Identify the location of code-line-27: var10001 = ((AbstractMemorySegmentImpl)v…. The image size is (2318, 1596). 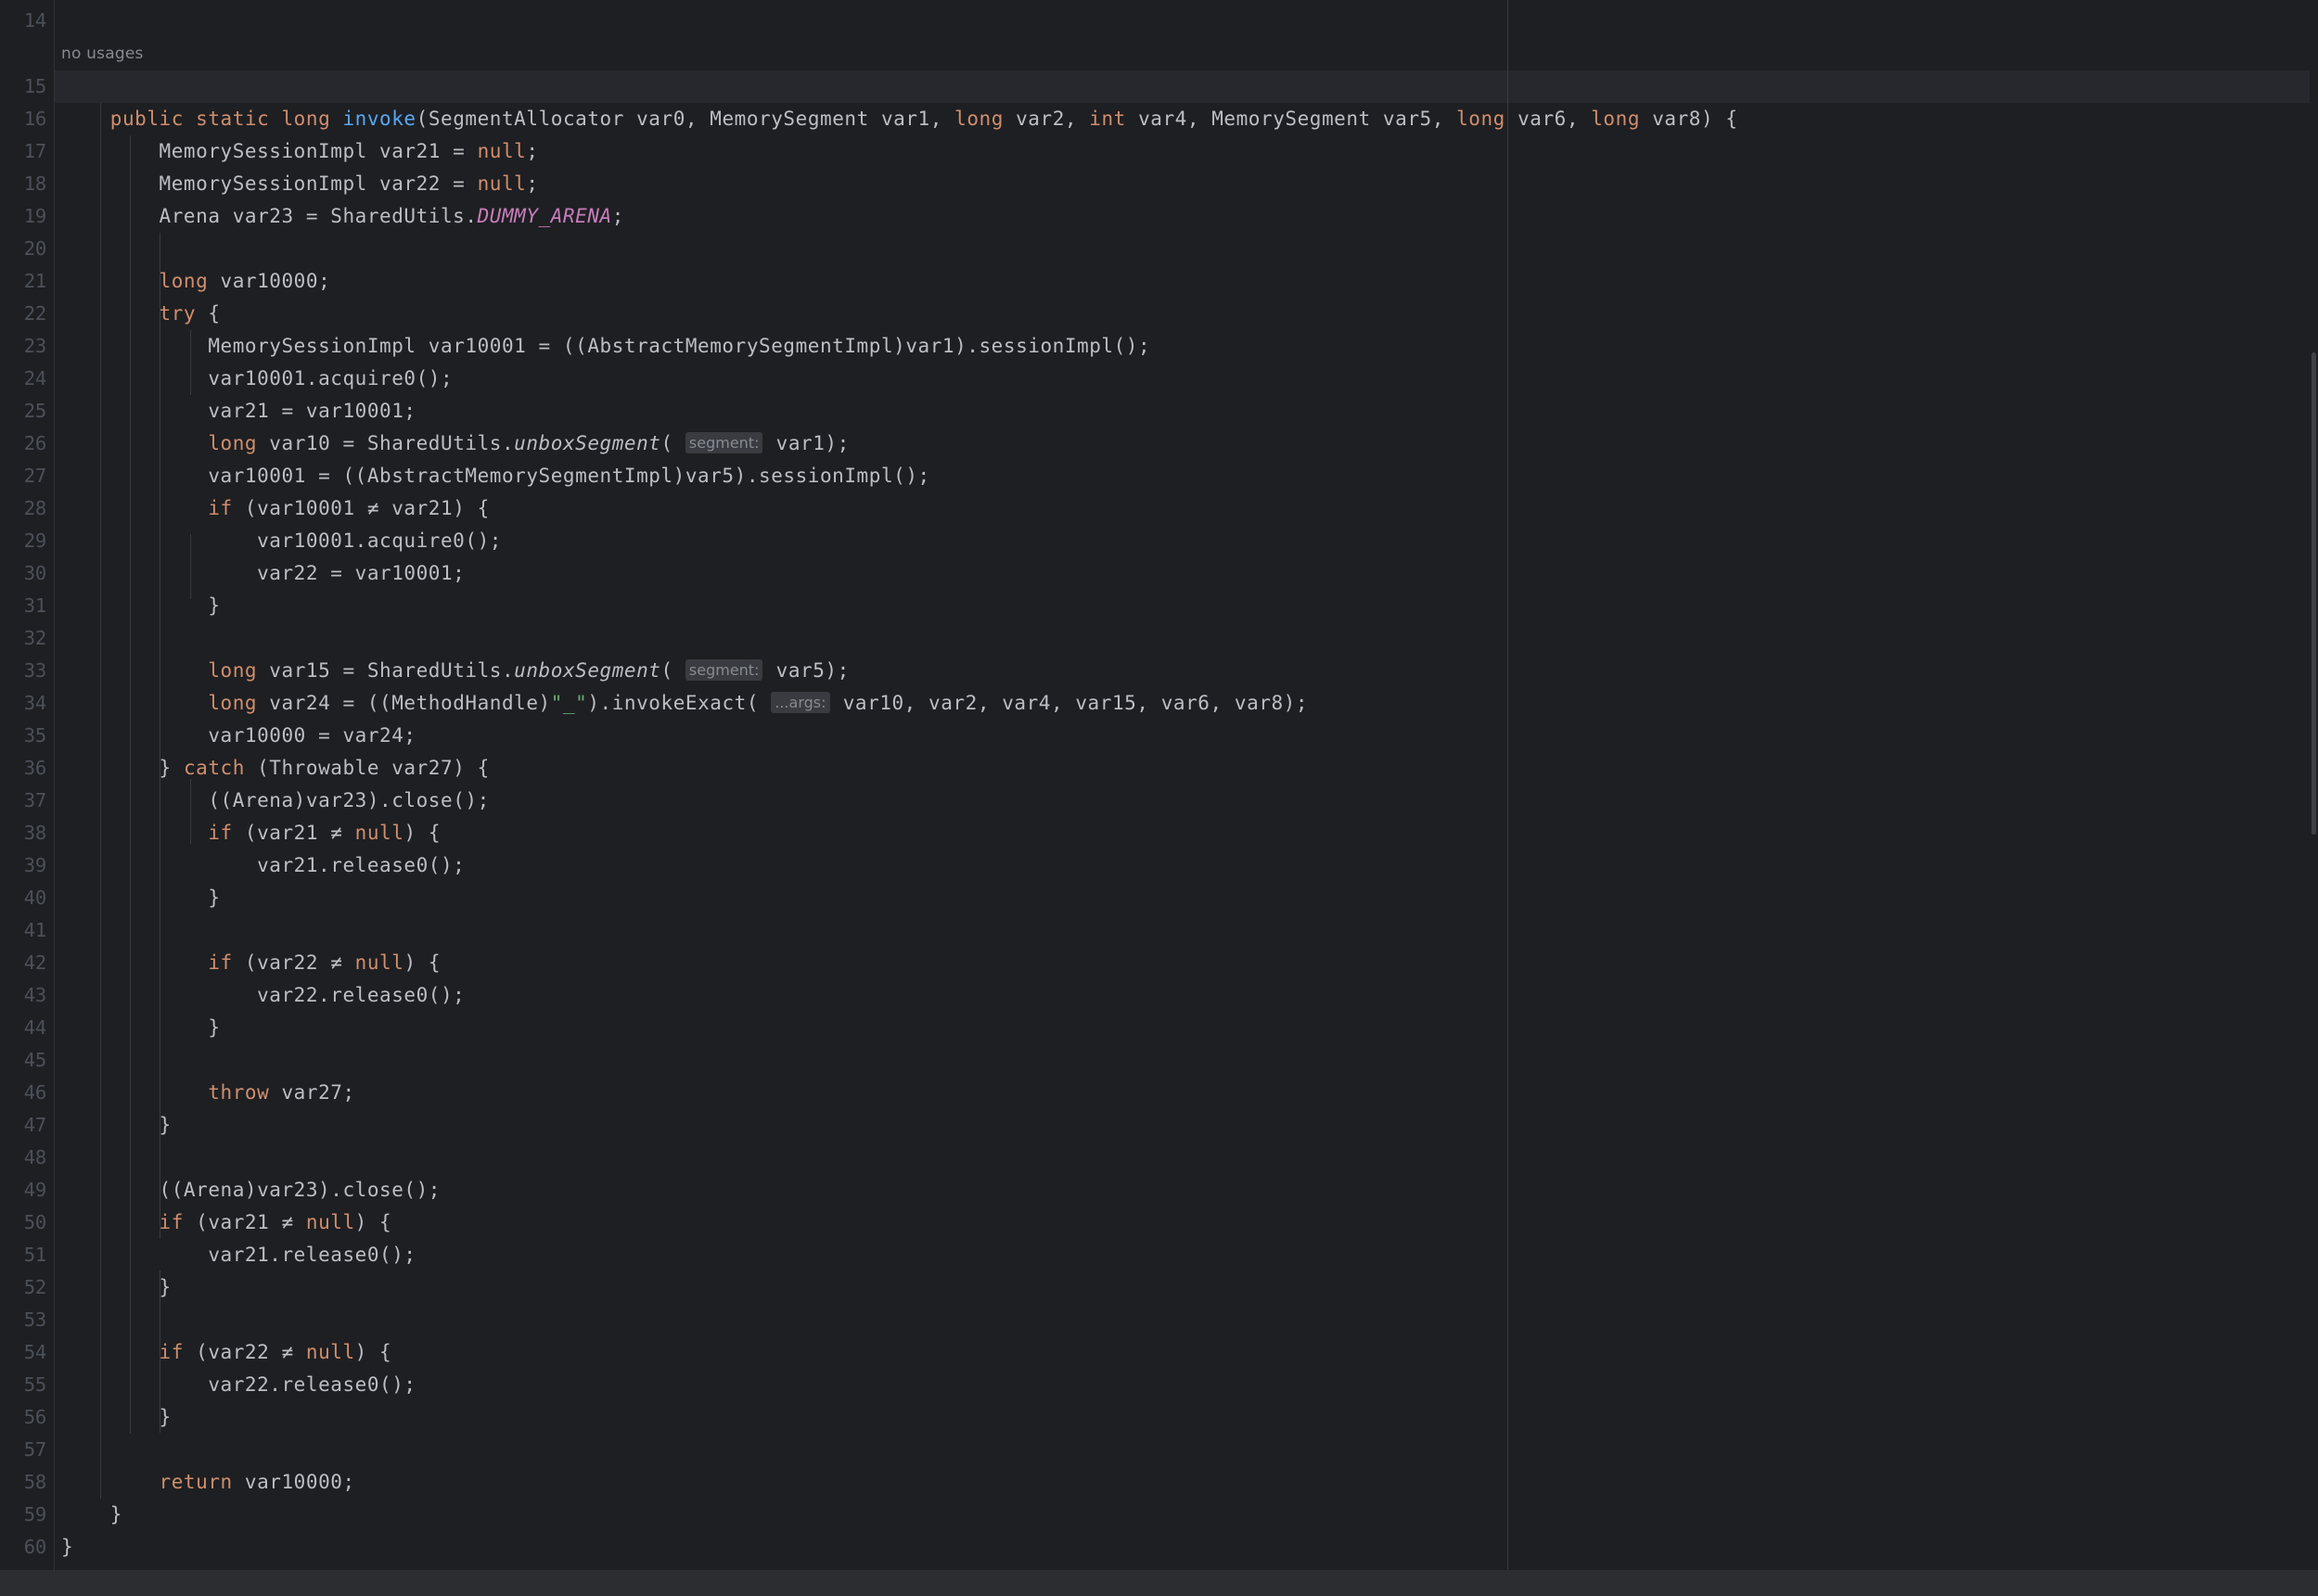
(569, 476).